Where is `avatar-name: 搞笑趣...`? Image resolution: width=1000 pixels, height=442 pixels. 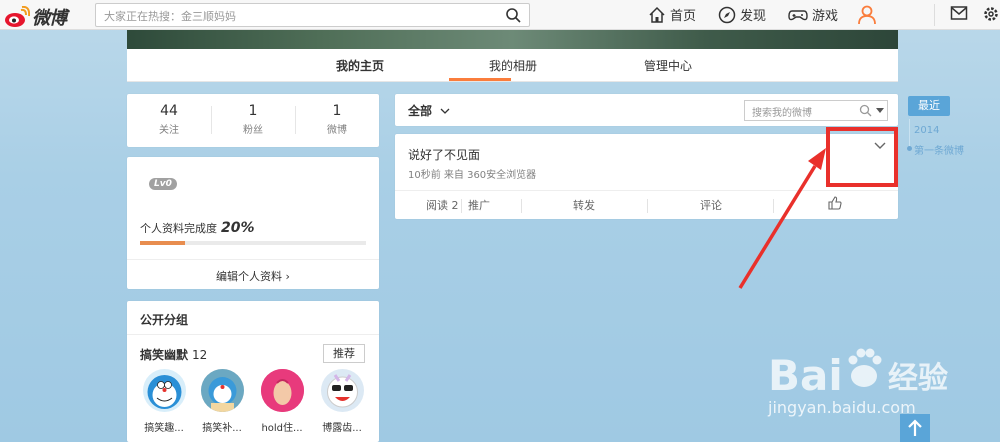
avatar-name: 搞笑趣... is located at coordinates (164, 426).